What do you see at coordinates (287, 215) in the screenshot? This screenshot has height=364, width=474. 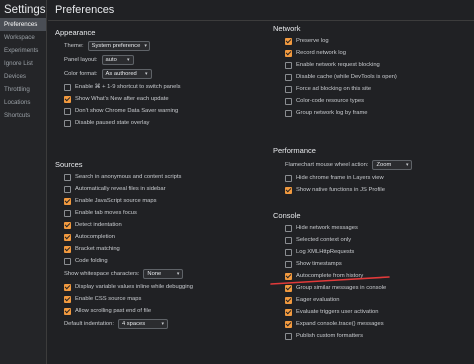 I see `console-title: Console` at bounding box center [287, 215].